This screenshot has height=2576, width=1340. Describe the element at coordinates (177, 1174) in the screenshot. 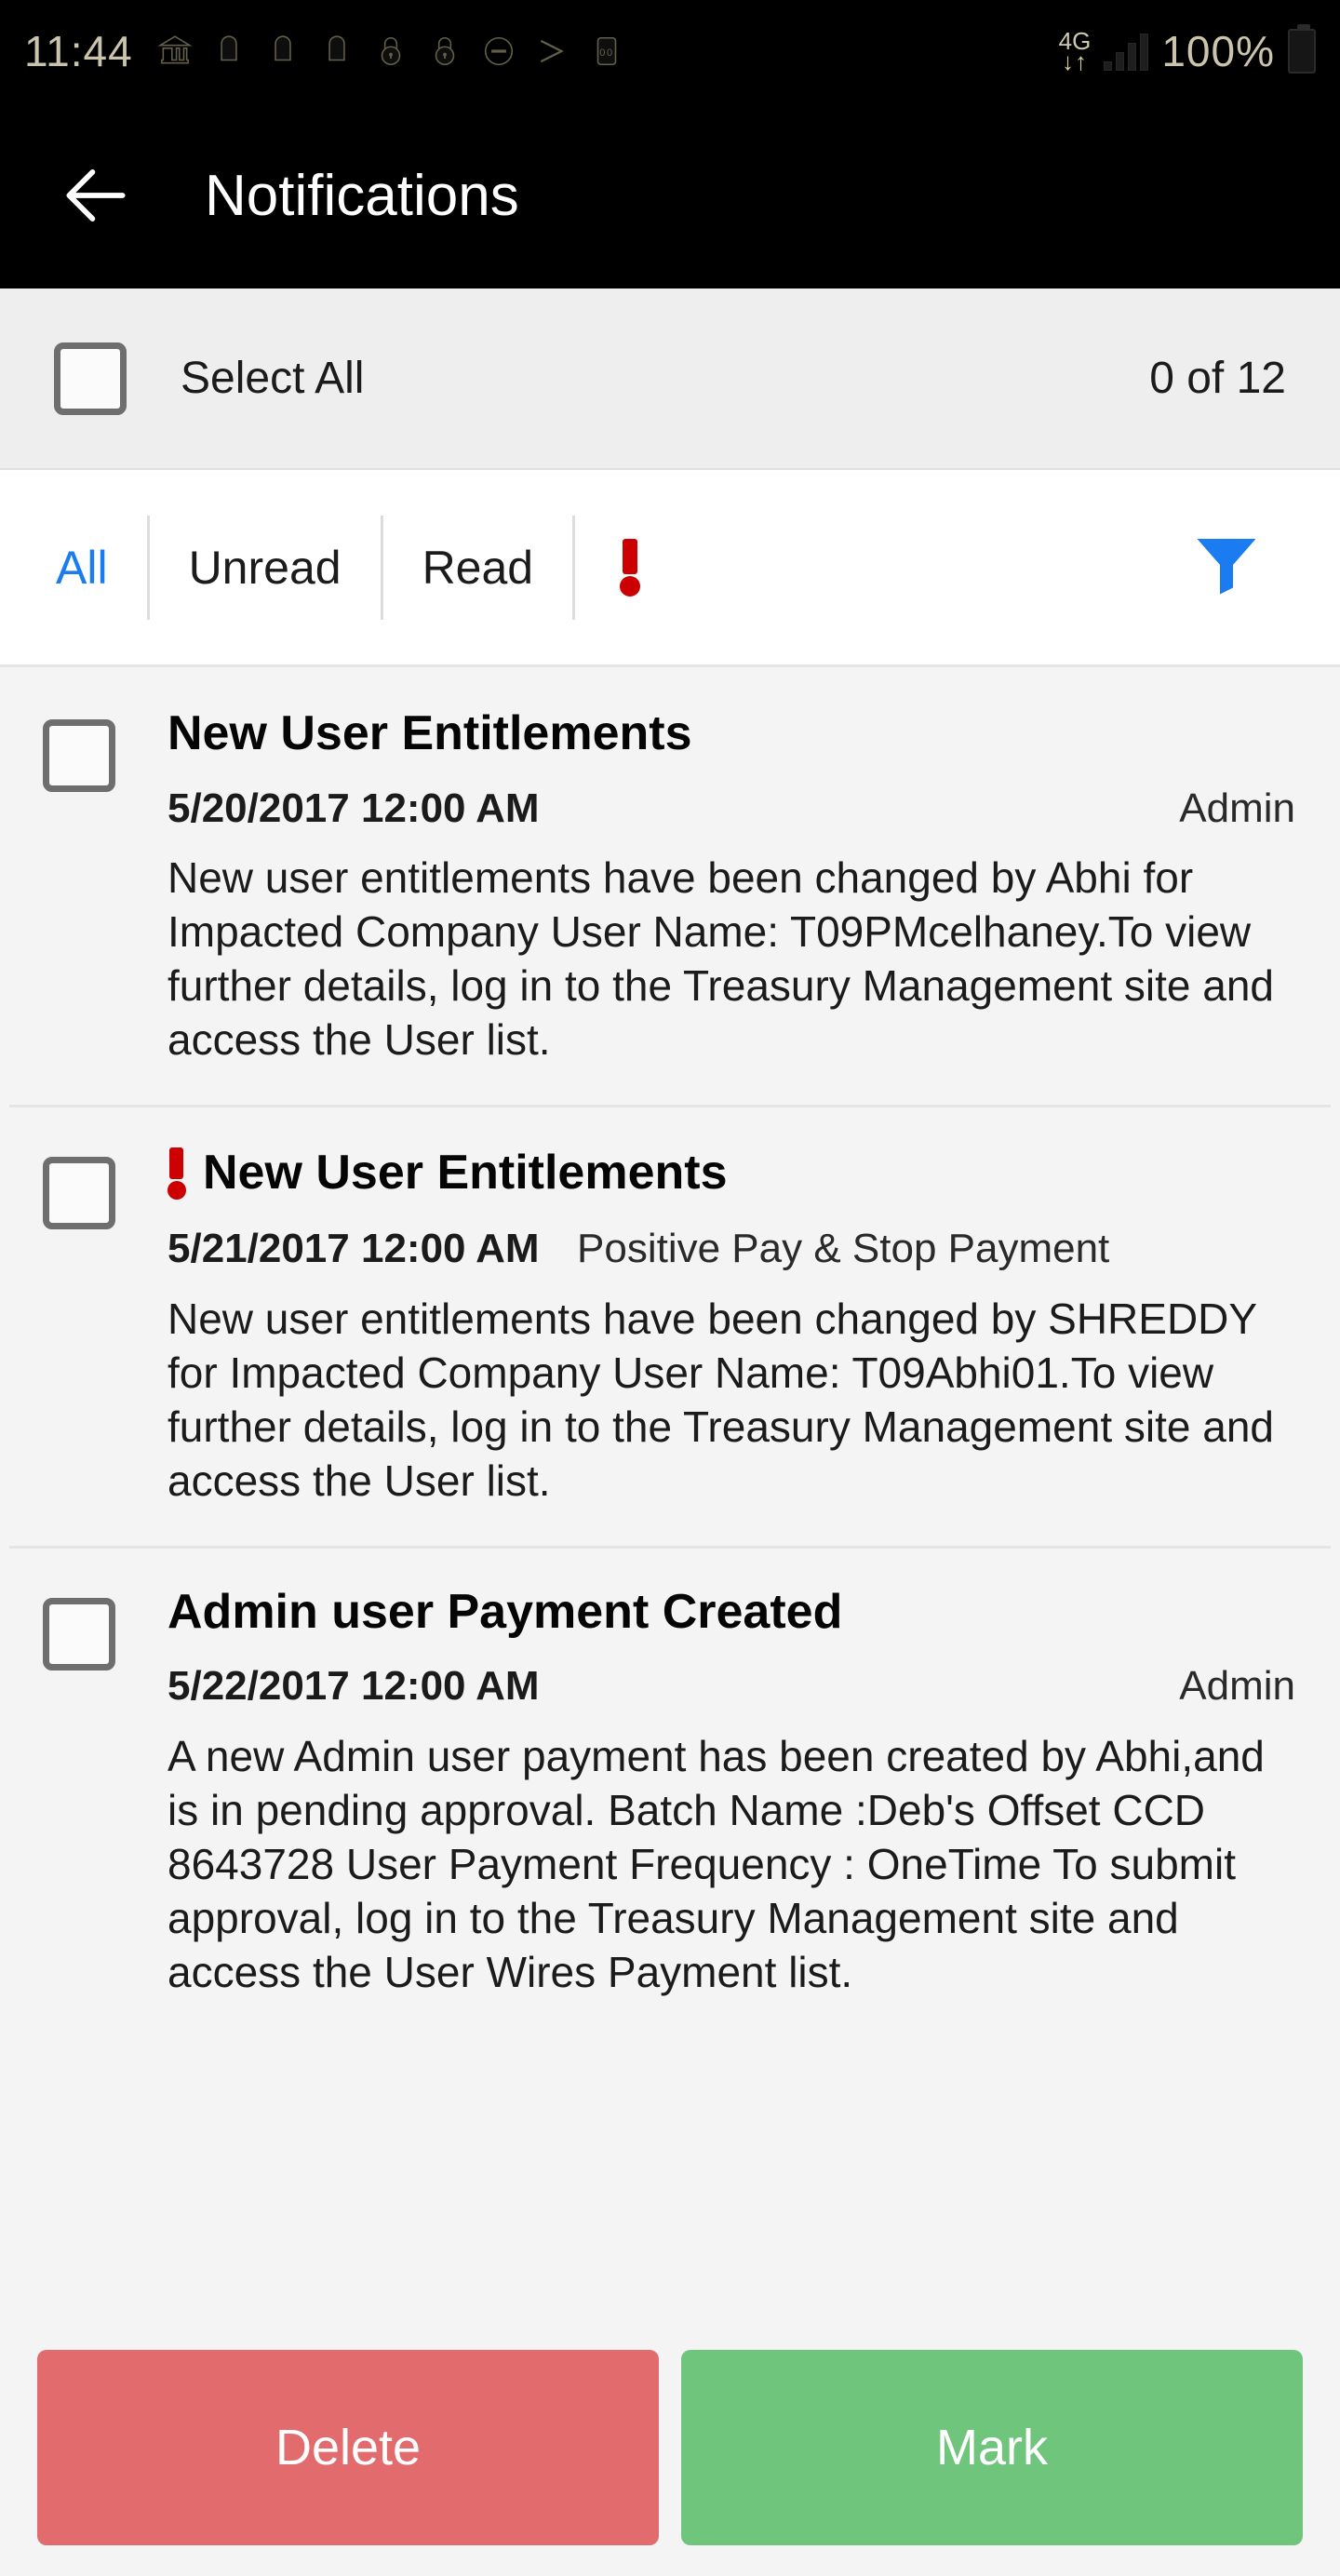

I see `priority-exclamation-icon` at that location.